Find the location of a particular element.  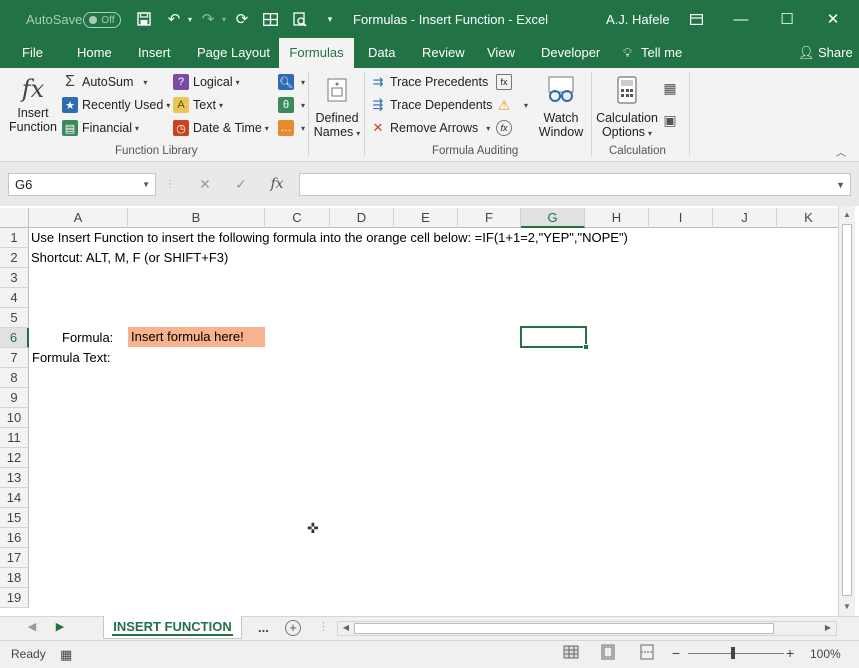

column-header-g: G is located at coordinates (553, 218).